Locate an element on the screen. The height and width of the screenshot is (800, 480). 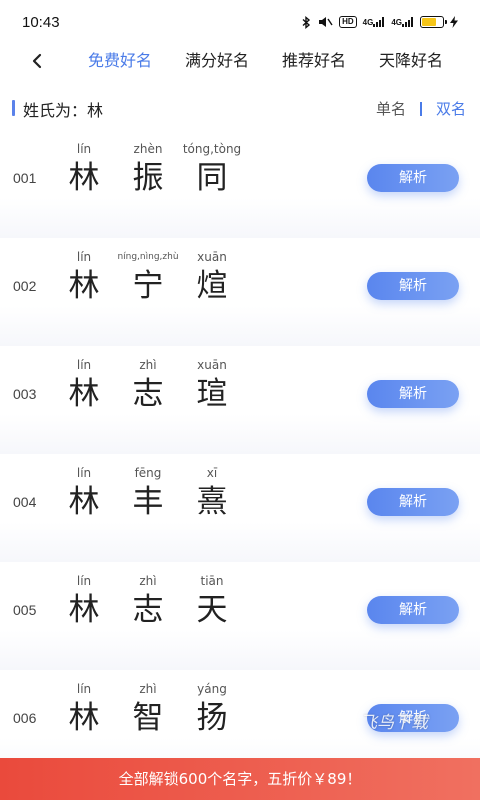
name-row: 004 lín 林 fēng 丰 xī 熹 解析 is located at coordinates (240, 508).